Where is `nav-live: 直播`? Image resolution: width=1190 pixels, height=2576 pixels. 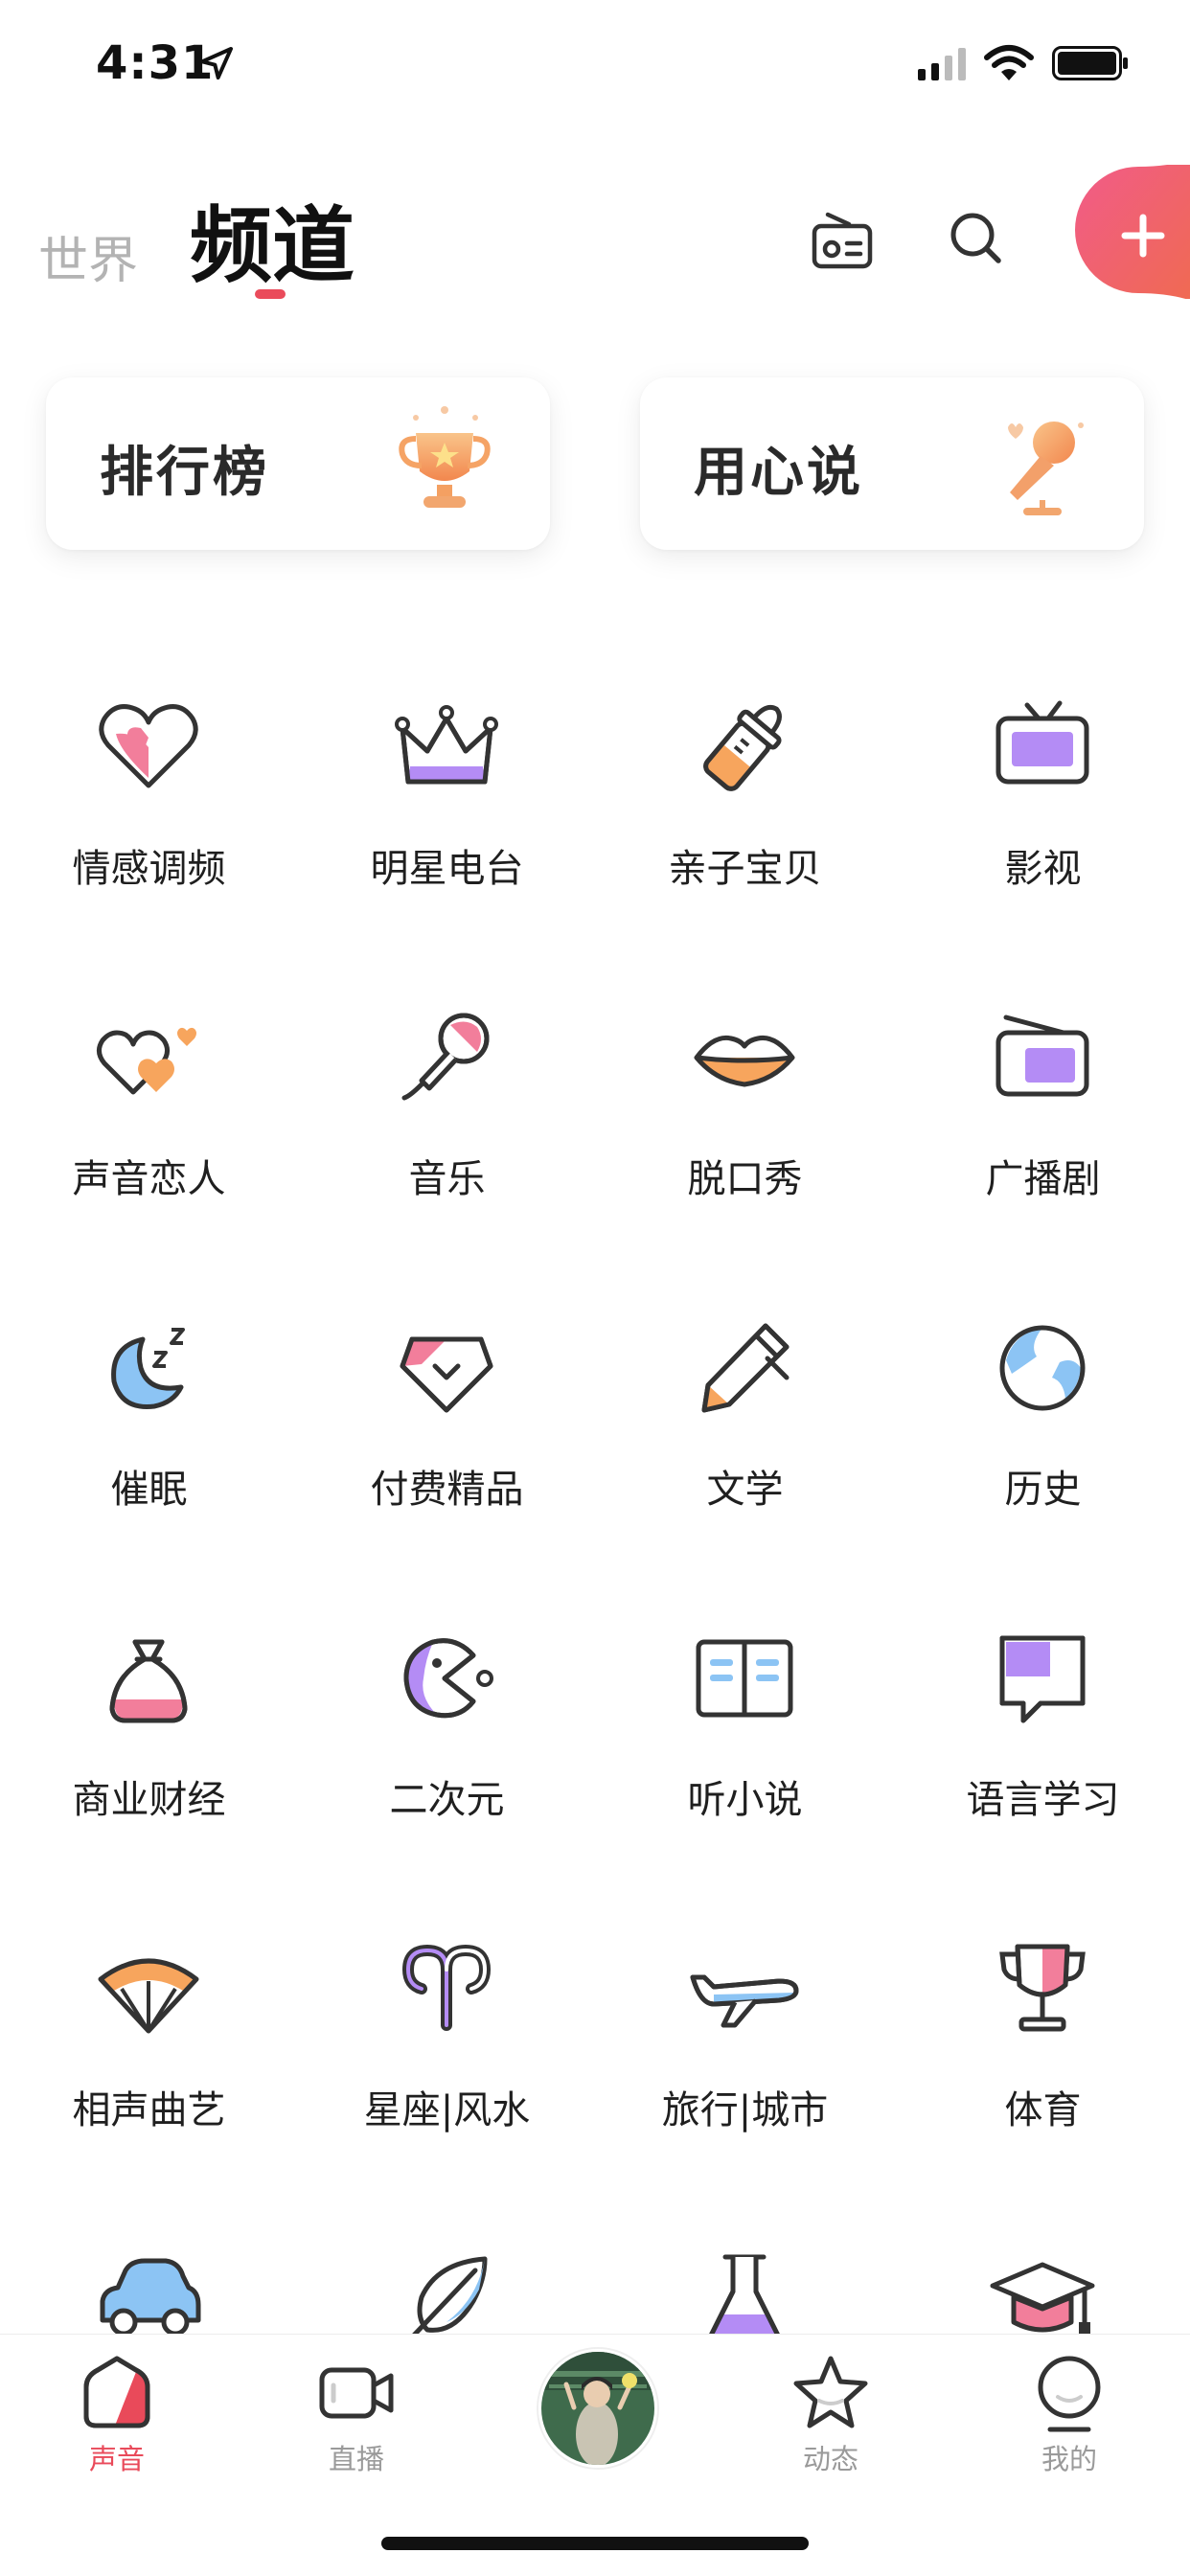
nav-live: 直播 is located at coordinates (356, 2420).